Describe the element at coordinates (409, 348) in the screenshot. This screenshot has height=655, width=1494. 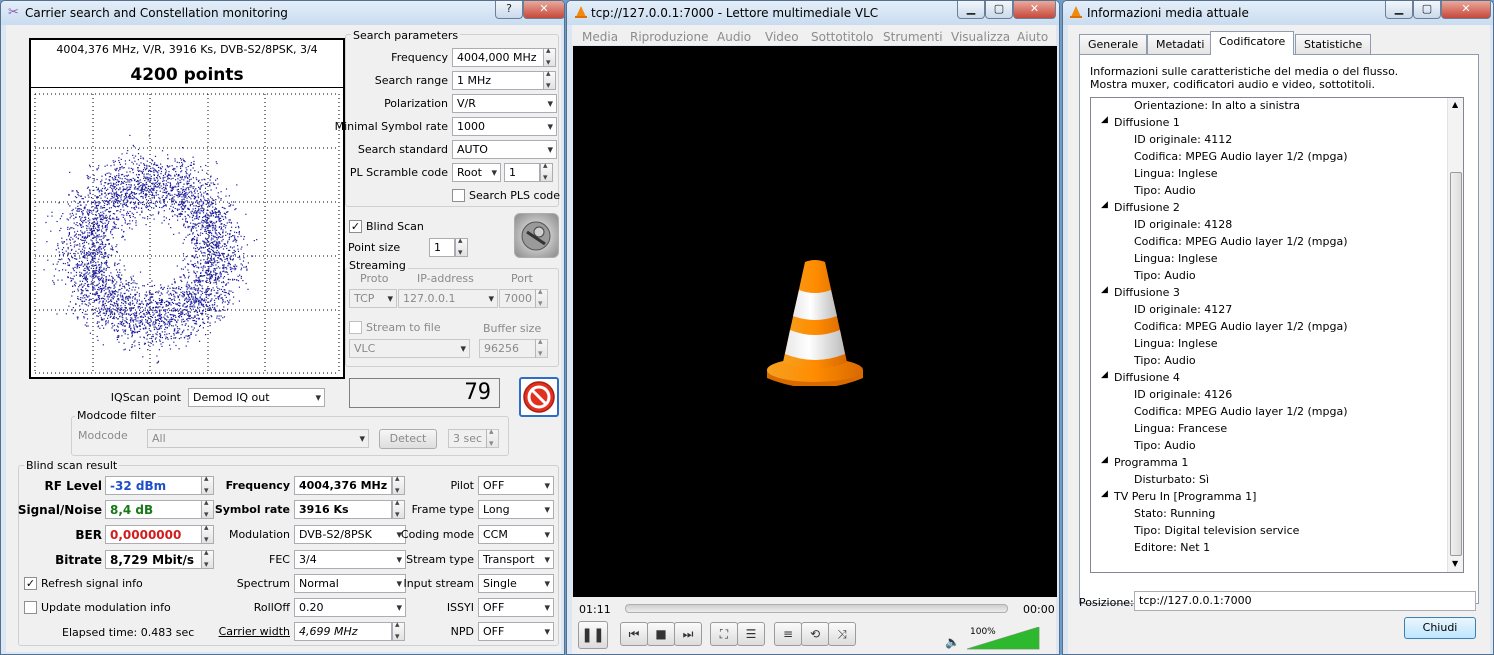
I see `player-select: VLC` at that location.